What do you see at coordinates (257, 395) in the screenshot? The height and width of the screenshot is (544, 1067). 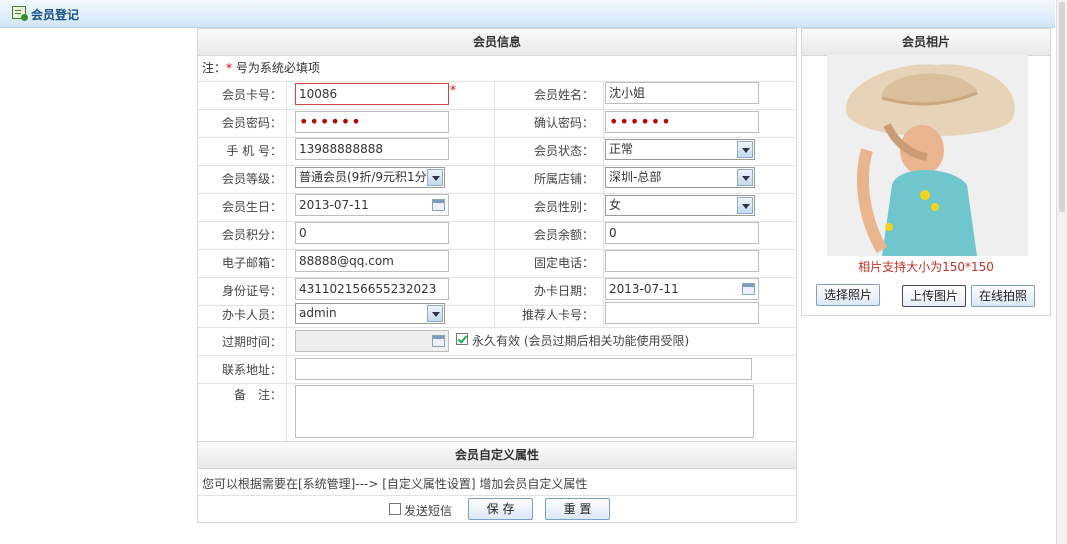 I see `remark-label: 备 注：` at bounding box center [257, 395].